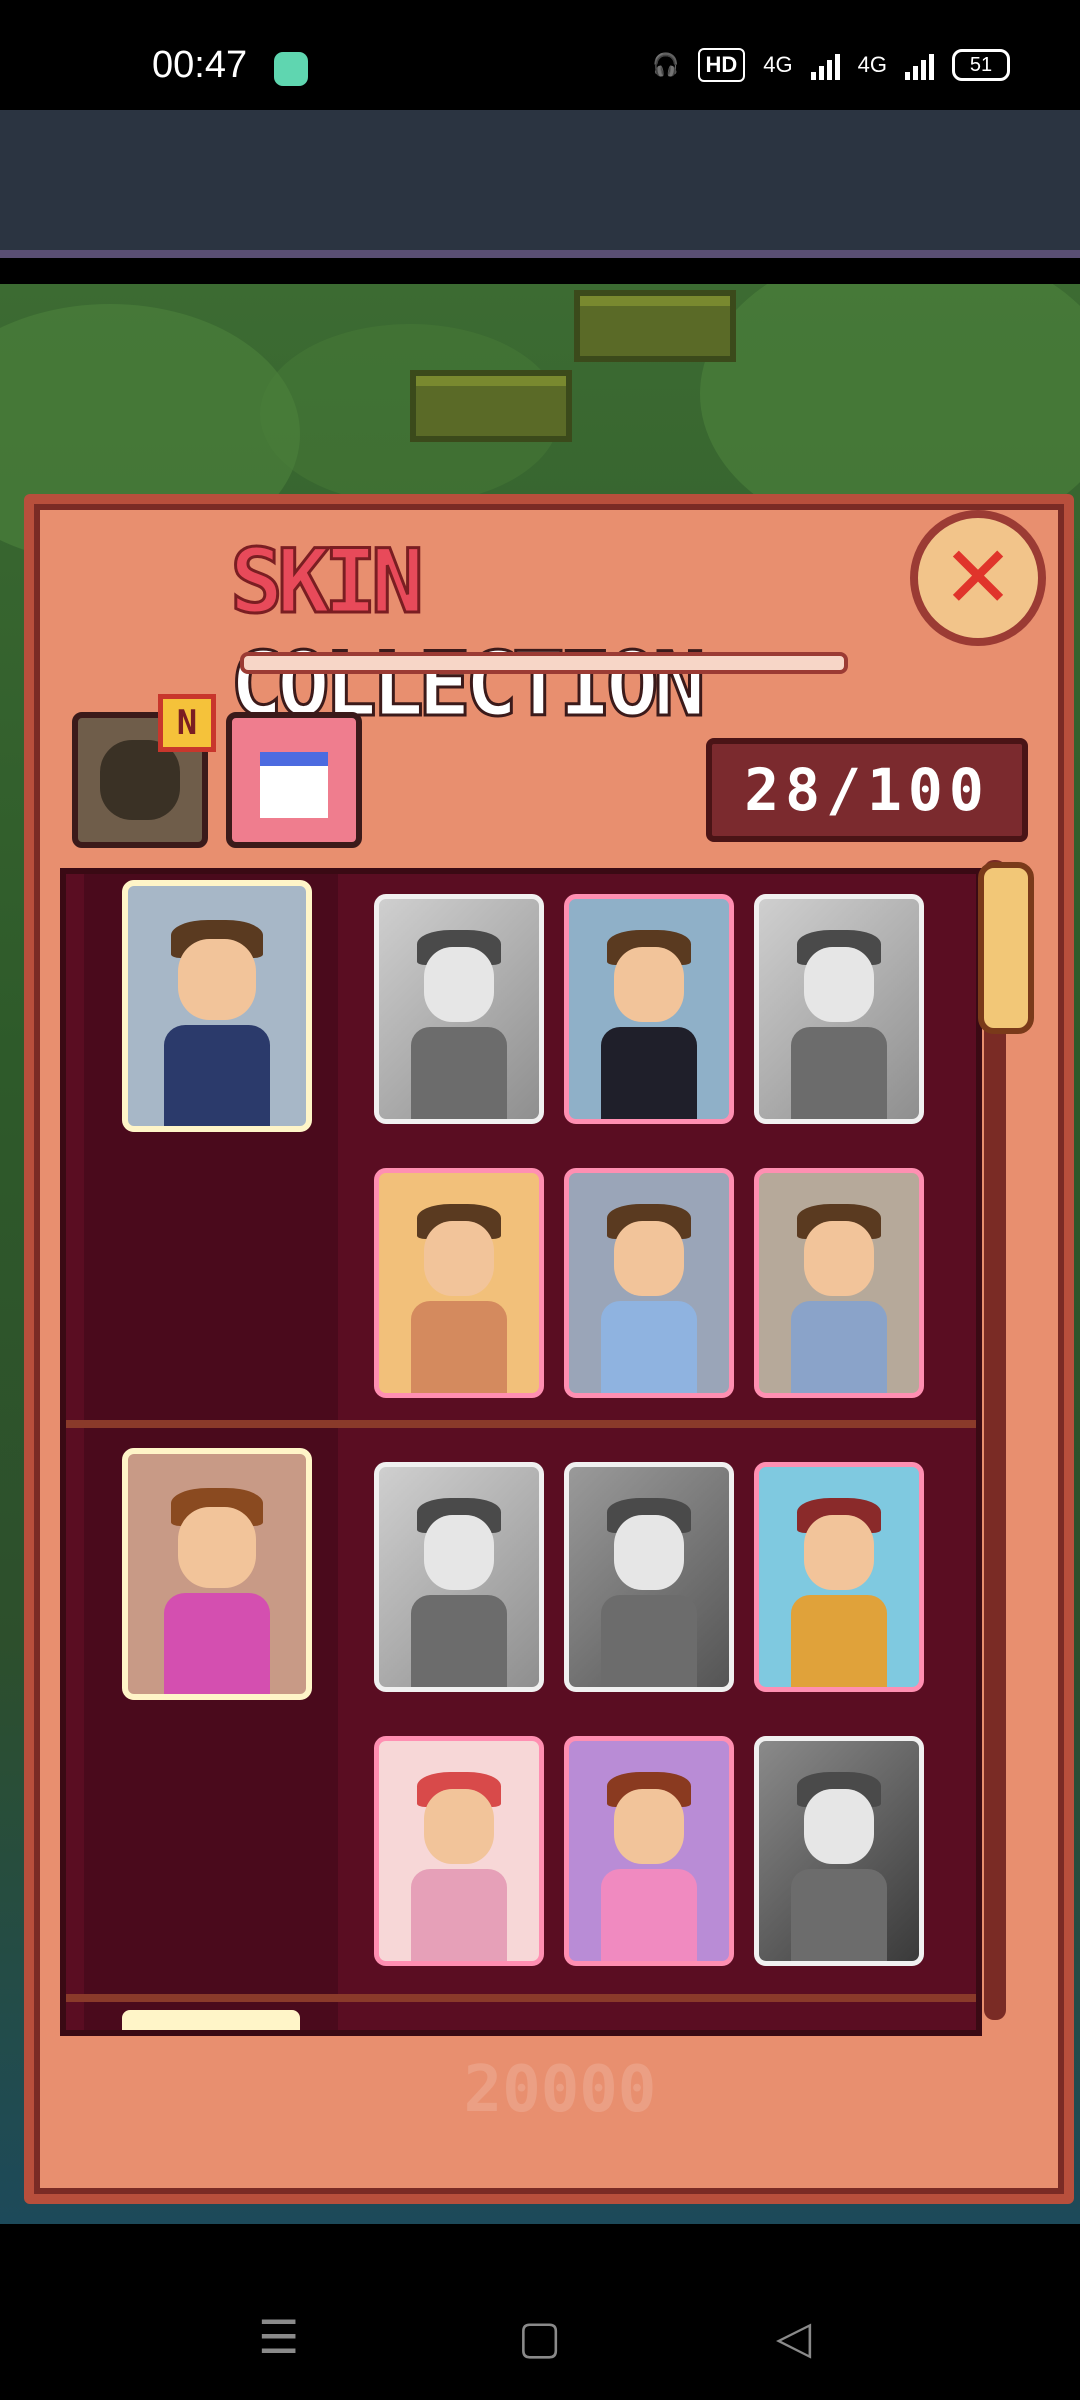  I want to click on status-icons: 🎧 HD 4G 4G 51, so click(831, 65).